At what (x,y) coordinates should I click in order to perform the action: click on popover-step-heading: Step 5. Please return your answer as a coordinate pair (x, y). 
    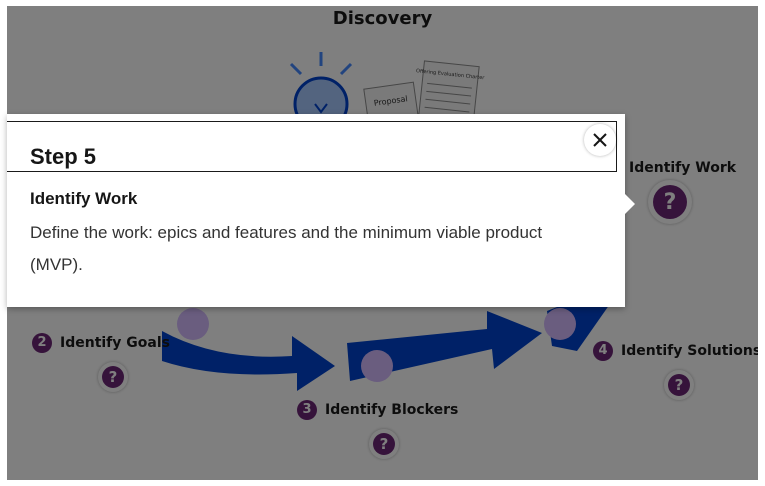
    Looking at the image, I should click on (63, 156).